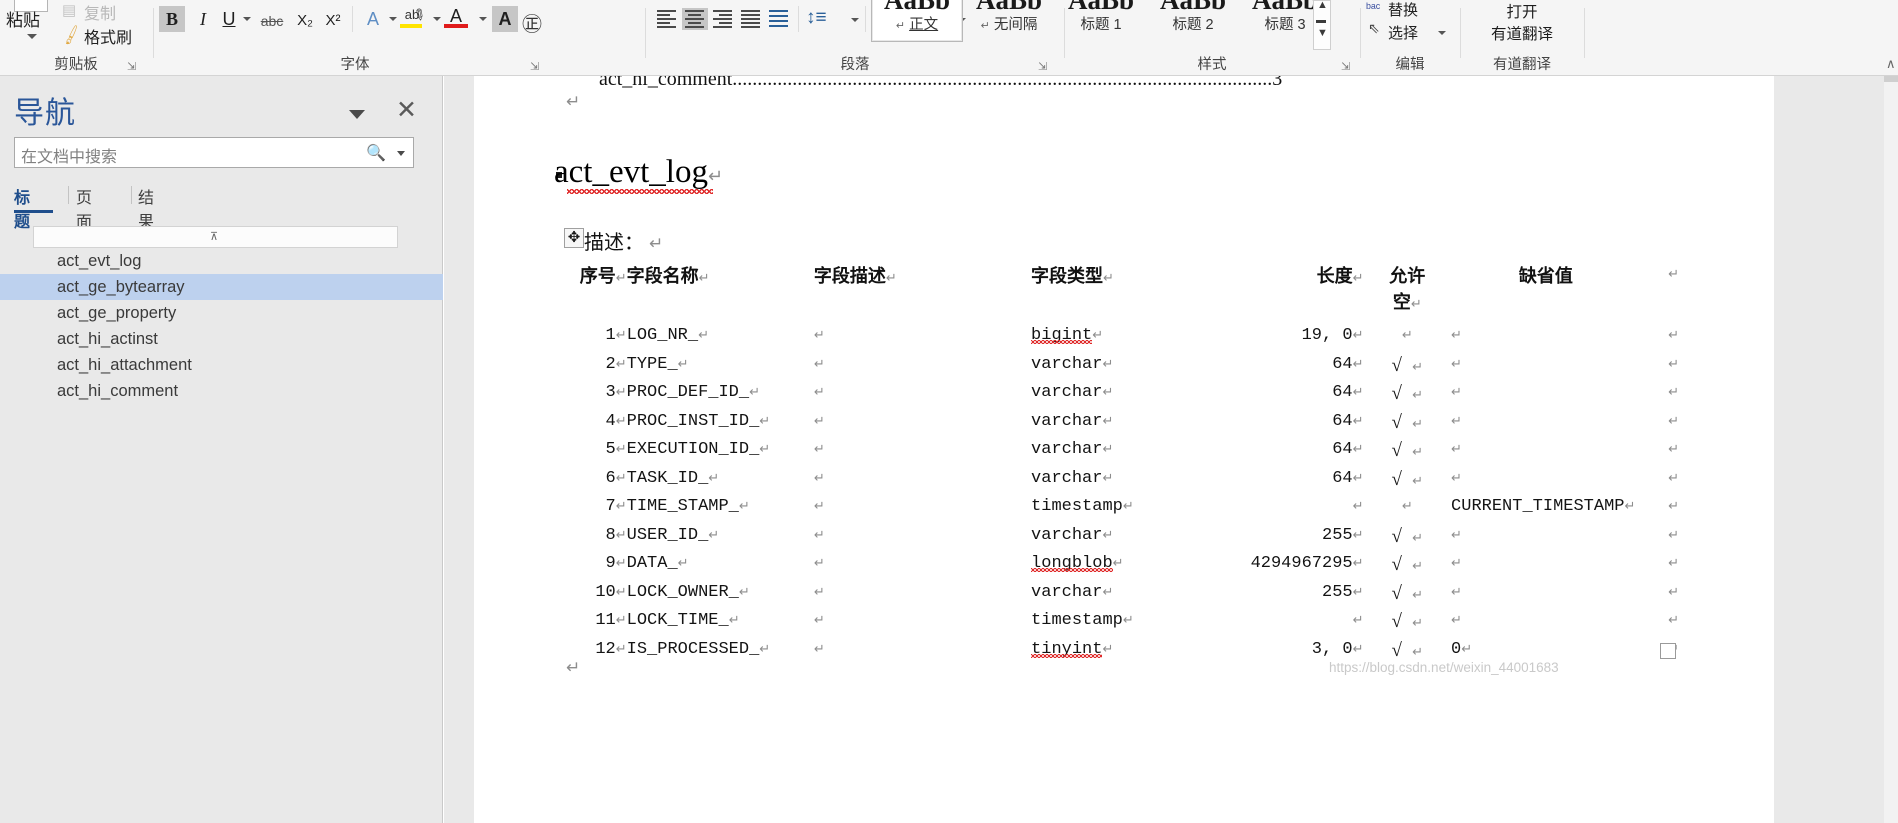  What do you see at coordinates (32, 36) in the screenshot?
I see `paste-dropdown-arrow-icon` at bounding box center [32, 36].